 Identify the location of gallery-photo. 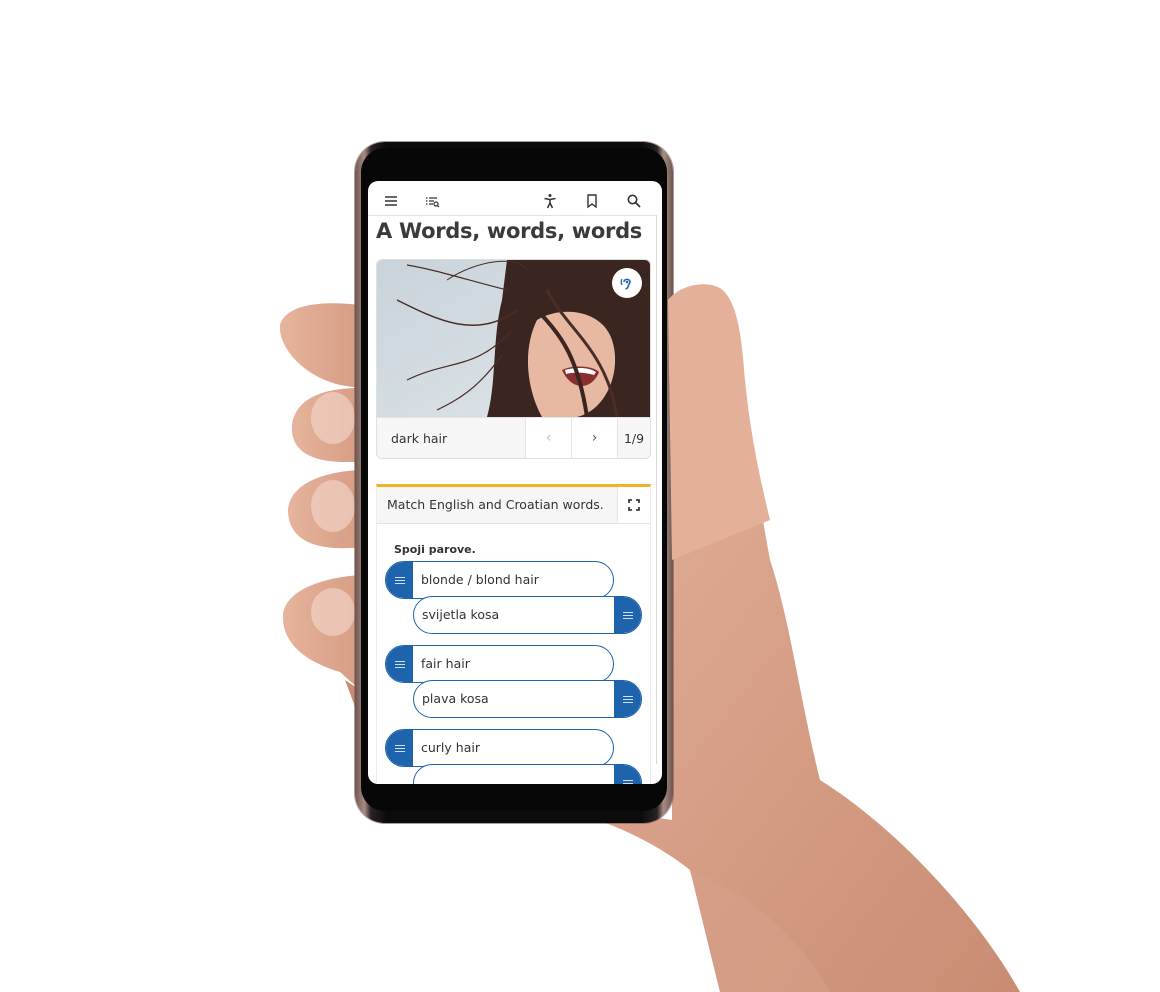
(513, 338).